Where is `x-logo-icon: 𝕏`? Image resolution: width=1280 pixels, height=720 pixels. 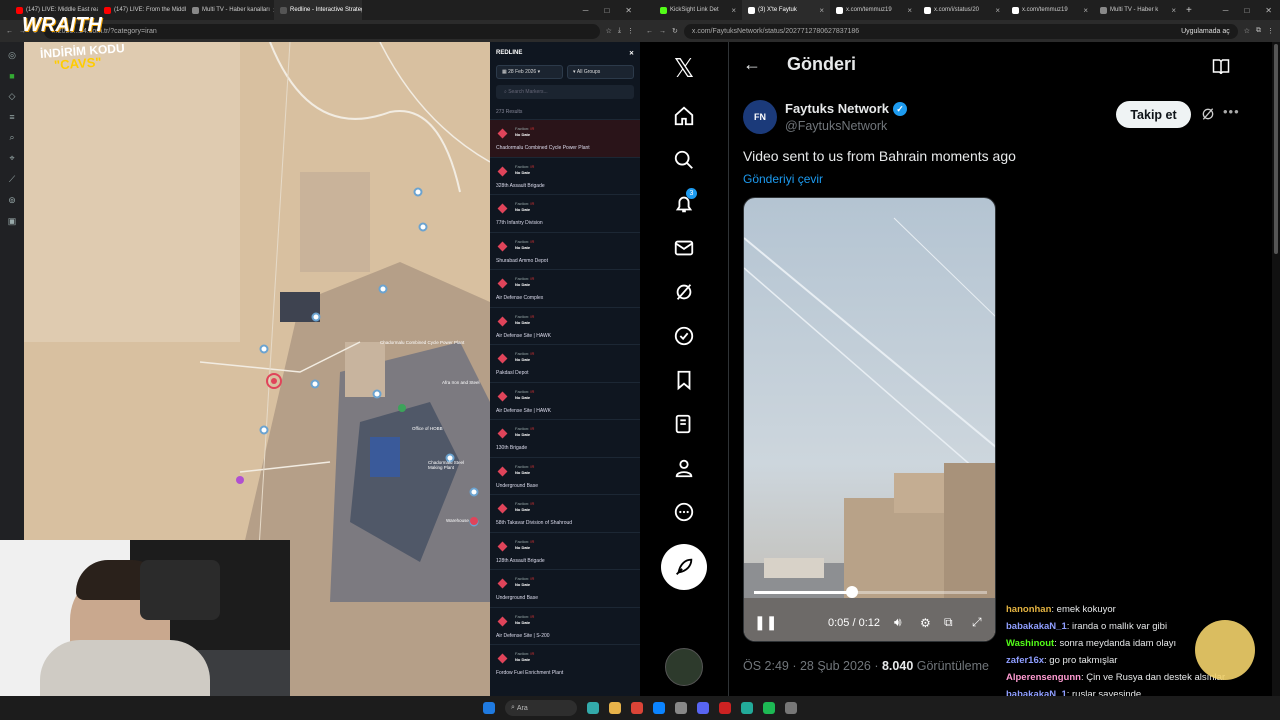
x-logo-icon: 𝕏 is located at coordinates (684, 68).